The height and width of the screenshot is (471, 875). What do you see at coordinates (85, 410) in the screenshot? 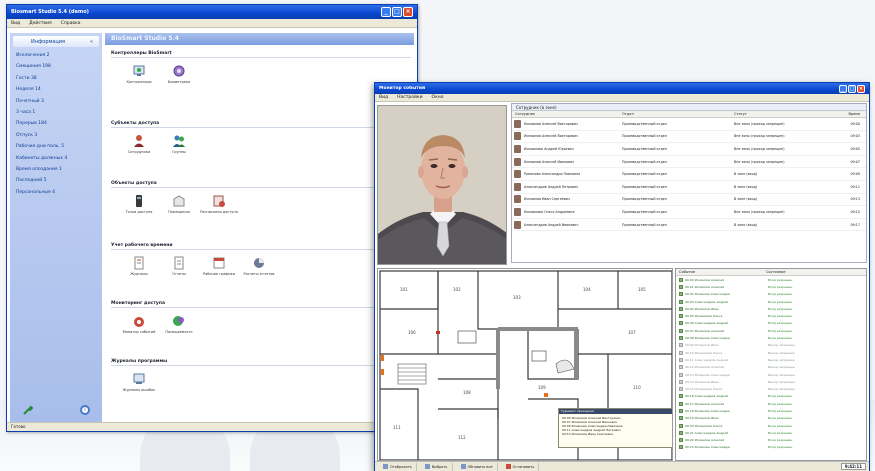
I see `info-icon: i` at bounding box center [85, 410].